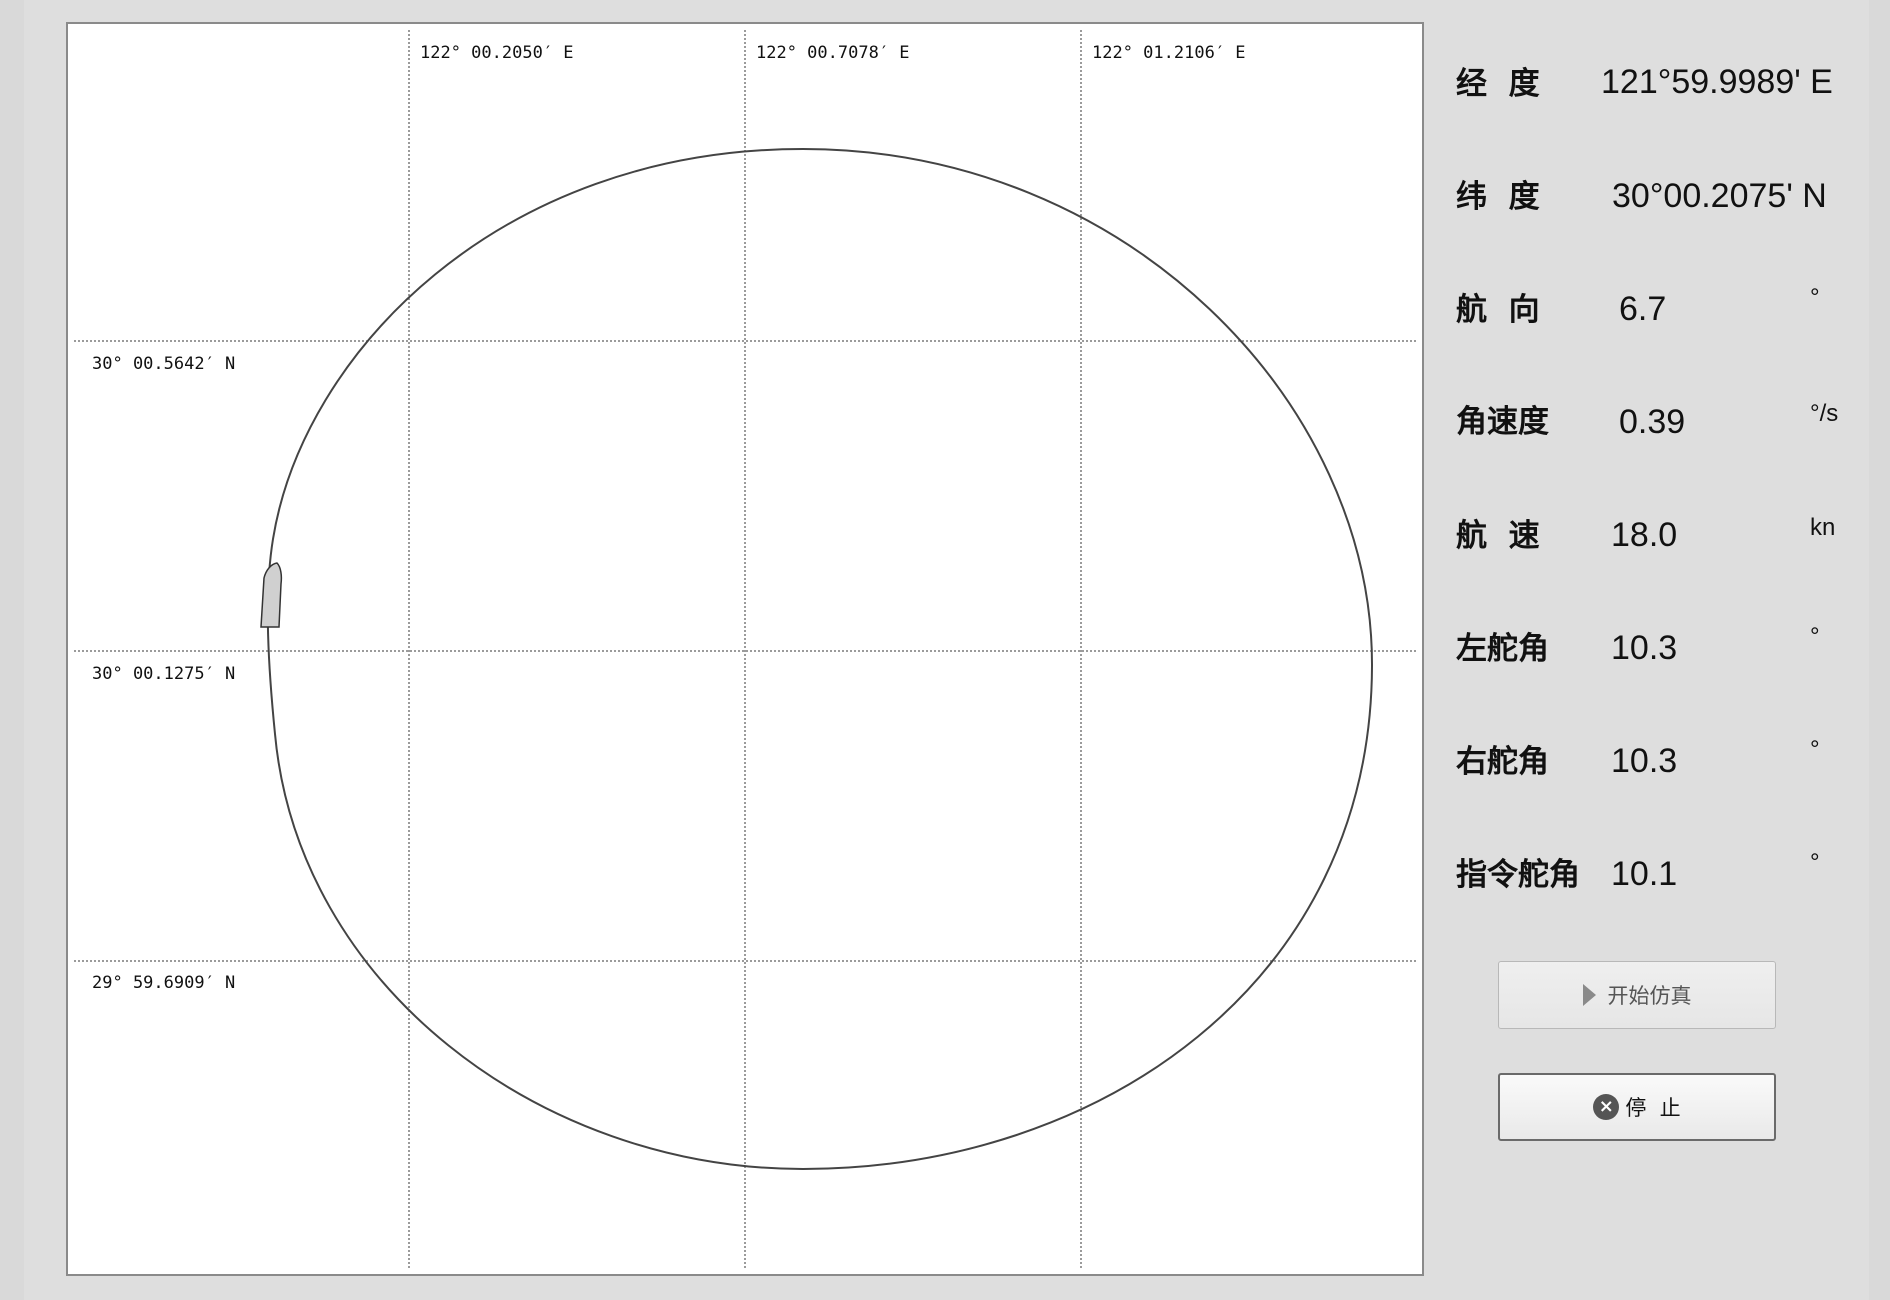 The height and width of the screenshot is (1300, 1890). Describe the element at coordinates (1169, 53) in the screenshot. I see `lon-label-3: 122° 01.2106′ E` at that location.